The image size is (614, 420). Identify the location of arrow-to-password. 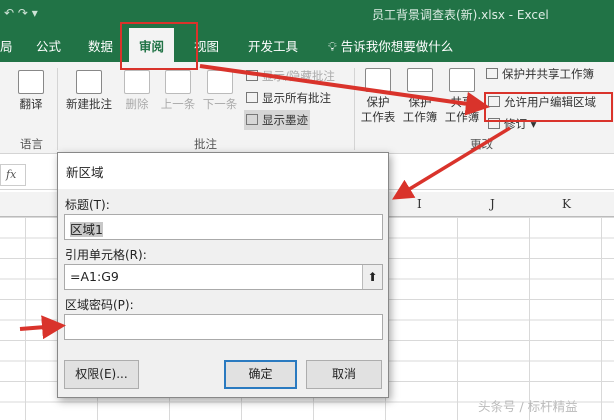
(42, 327).